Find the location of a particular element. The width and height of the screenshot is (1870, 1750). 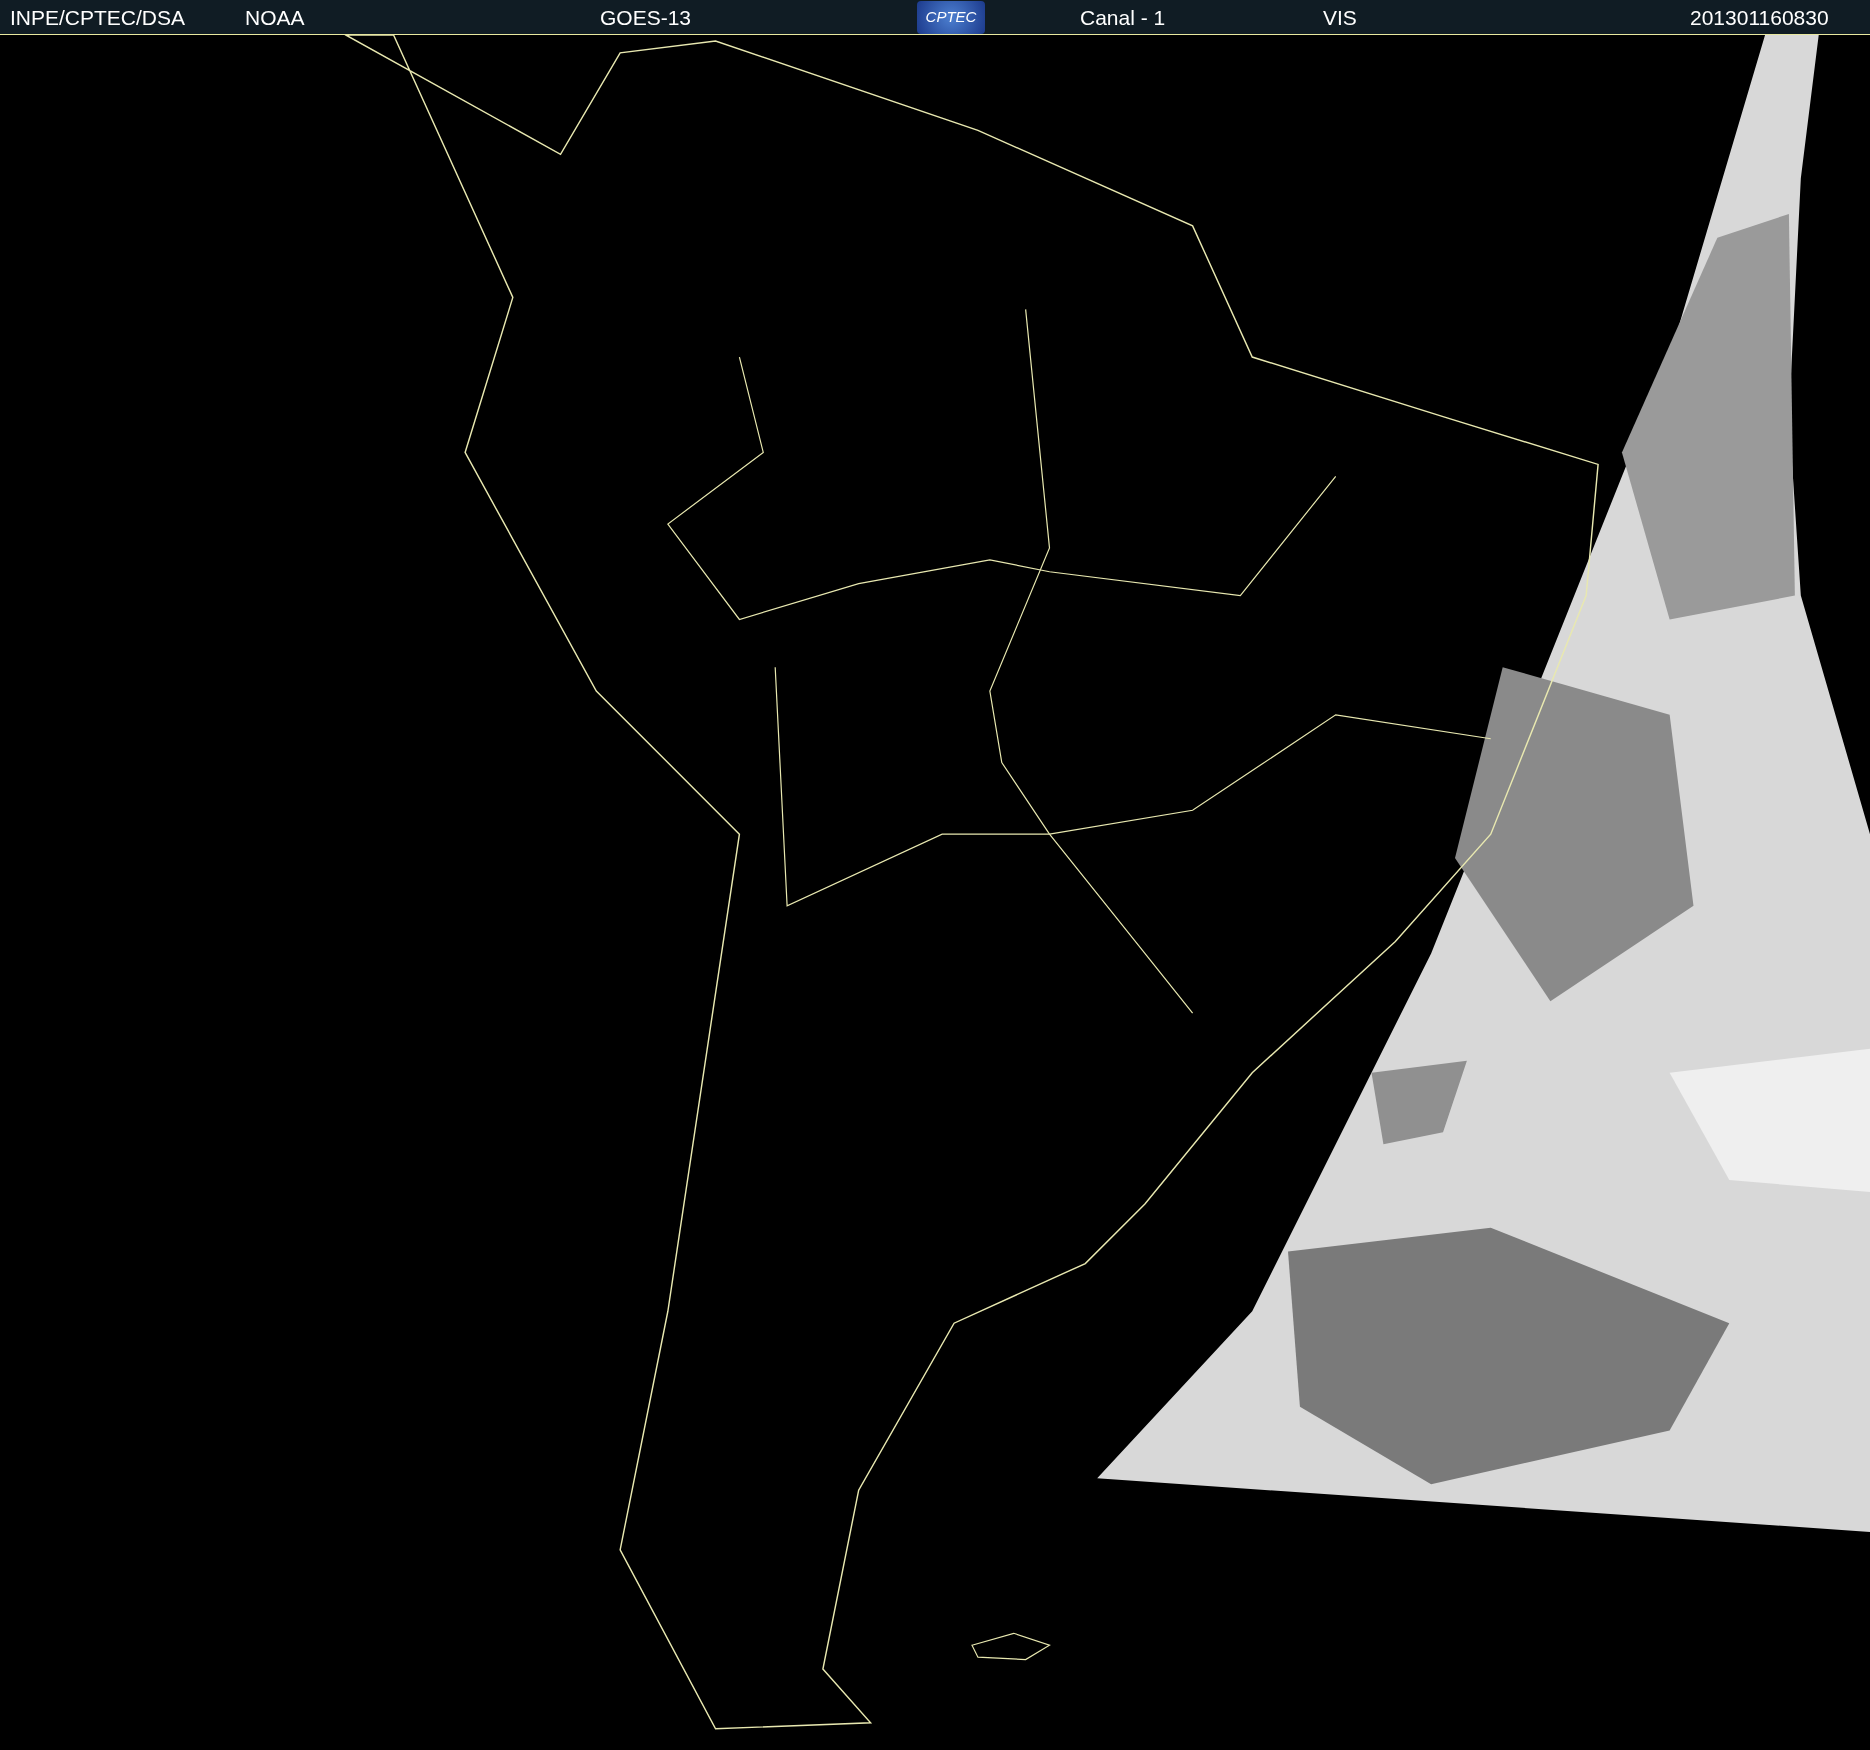

header-label: VIS is located at coordinates (1340, 17).